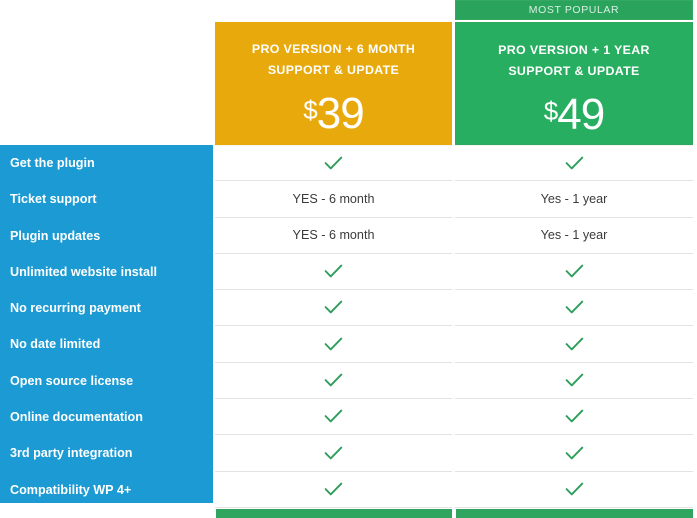 The width and height of the screenshot is (697, 518). I want to click on plan-title-standard-line1: PRO VERSION + 6 MONTH, so click(333, 49).